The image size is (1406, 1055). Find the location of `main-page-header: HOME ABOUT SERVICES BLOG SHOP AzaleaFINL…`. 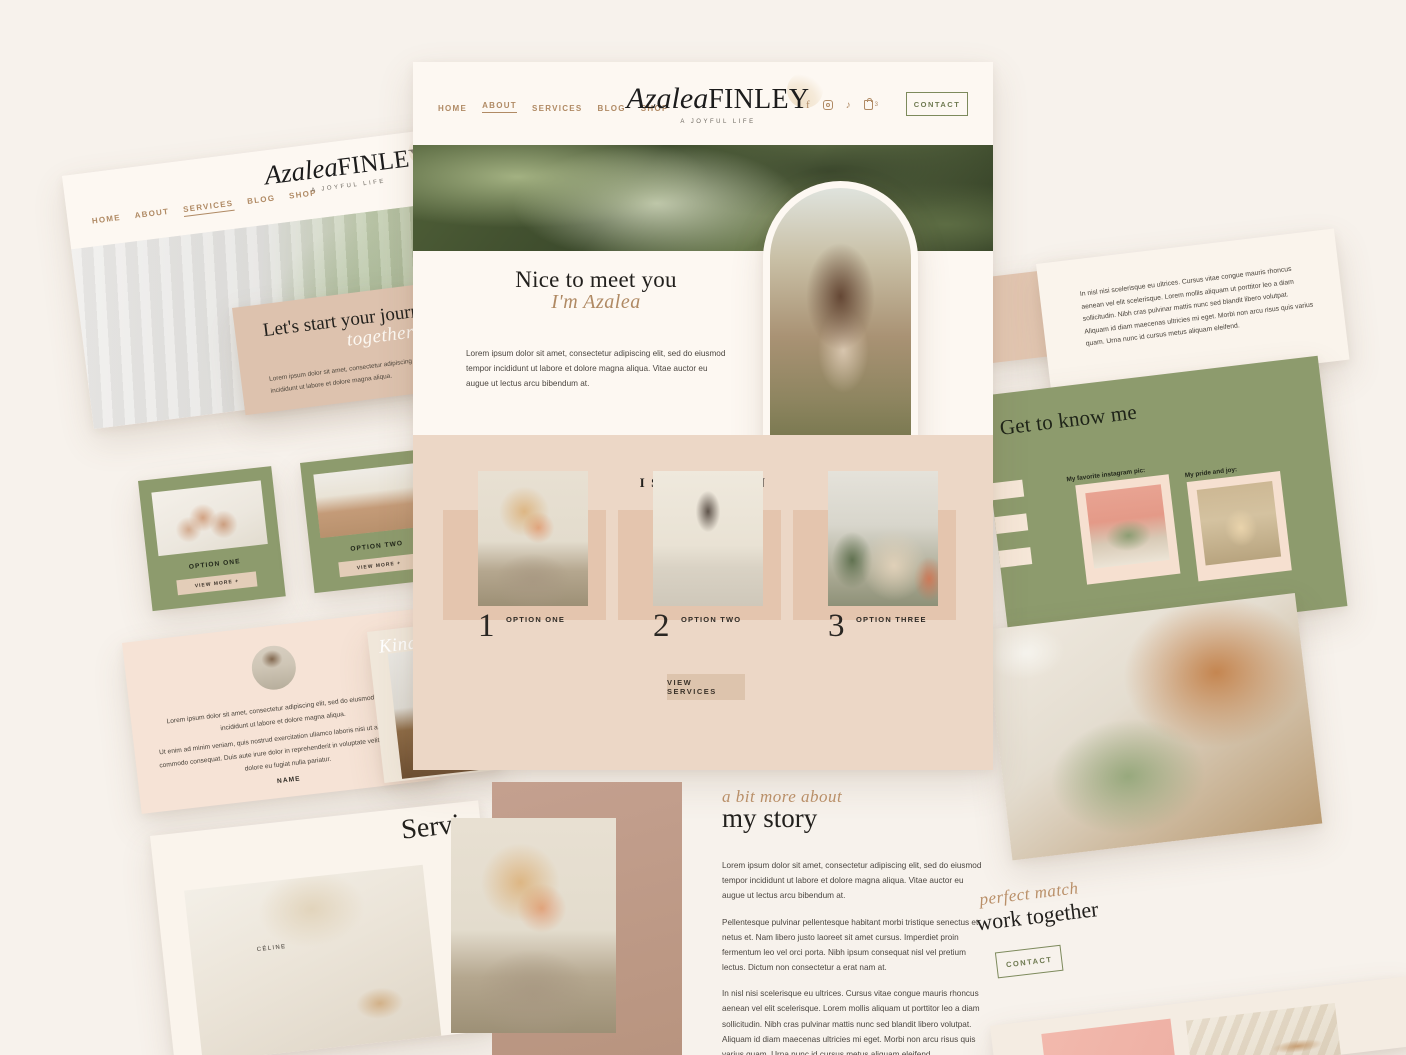

main-page-header: HOME ABOUT SERVICES BLOG SHOP AzaleaFINL… is located at coordinates (703, 103).